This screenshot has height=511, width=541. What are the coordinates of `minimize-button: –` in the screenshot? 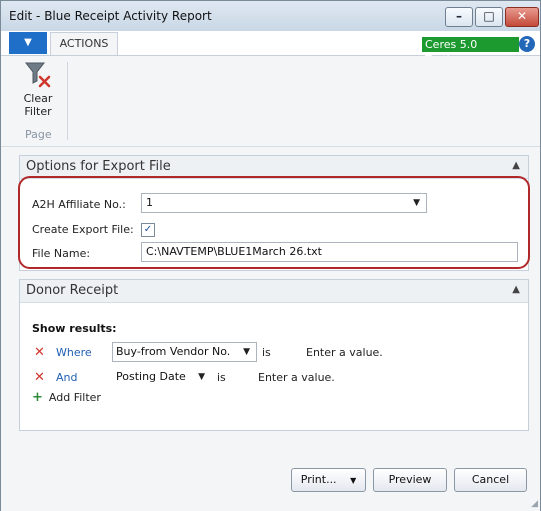 It's located at (459, 17).